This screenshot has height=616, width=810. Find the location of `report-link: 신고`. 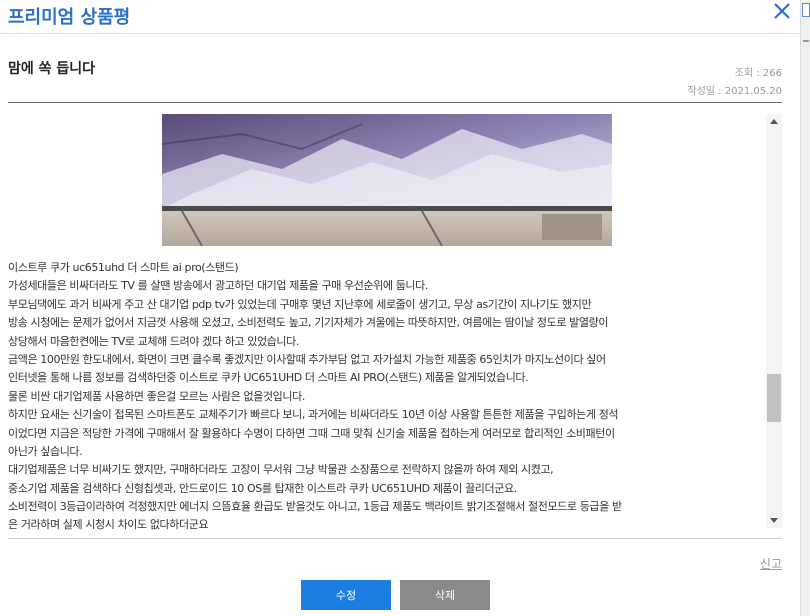

report-link: 신고 is located at coordinates (771, 563).